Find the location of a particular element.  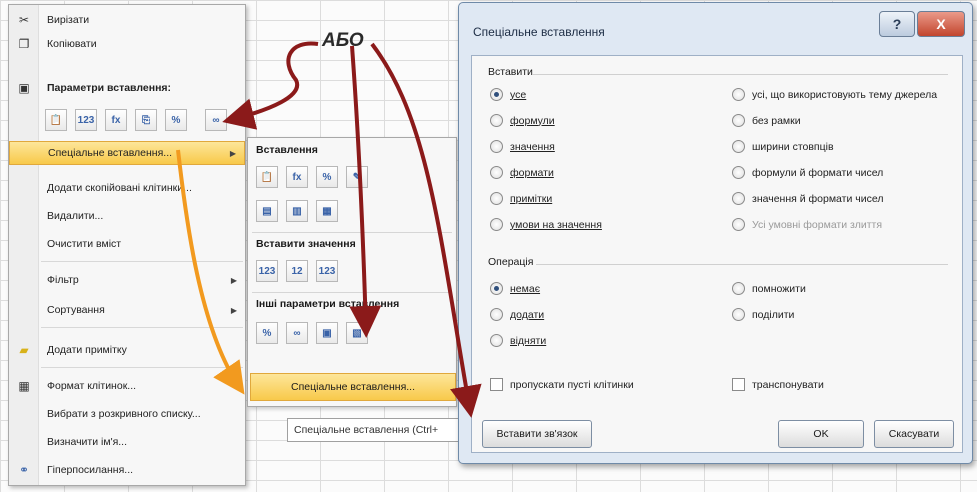

radio-paste-validation: умови на значення is located at coordinates (546, 224).